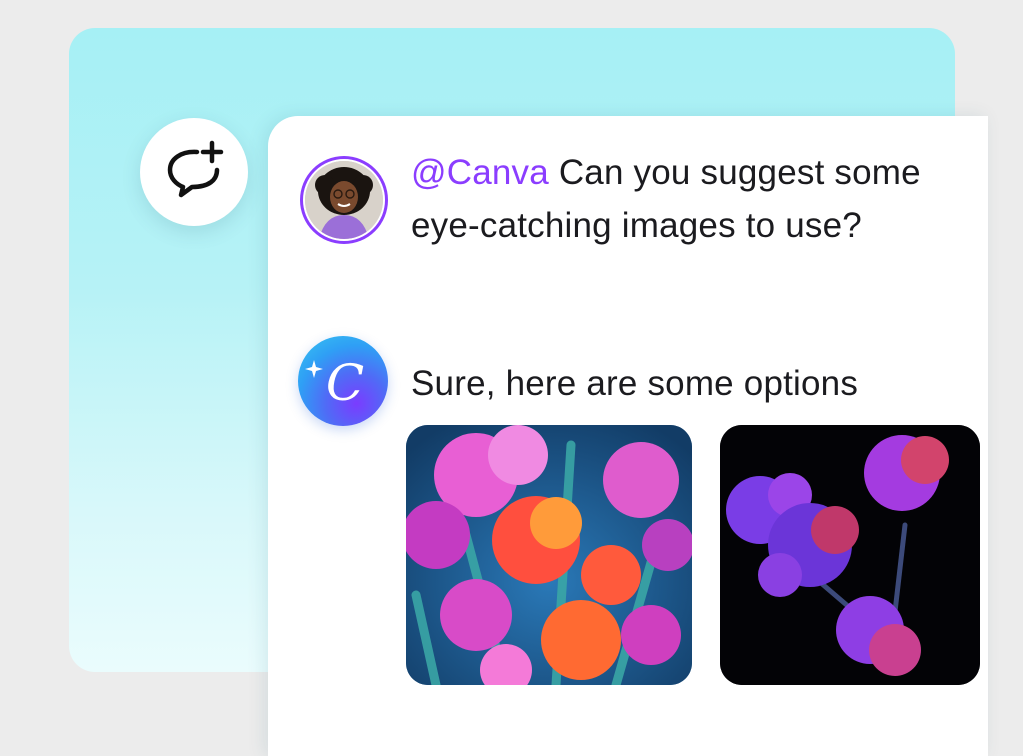  I want to click on svg-text: C, so click(345, 383).